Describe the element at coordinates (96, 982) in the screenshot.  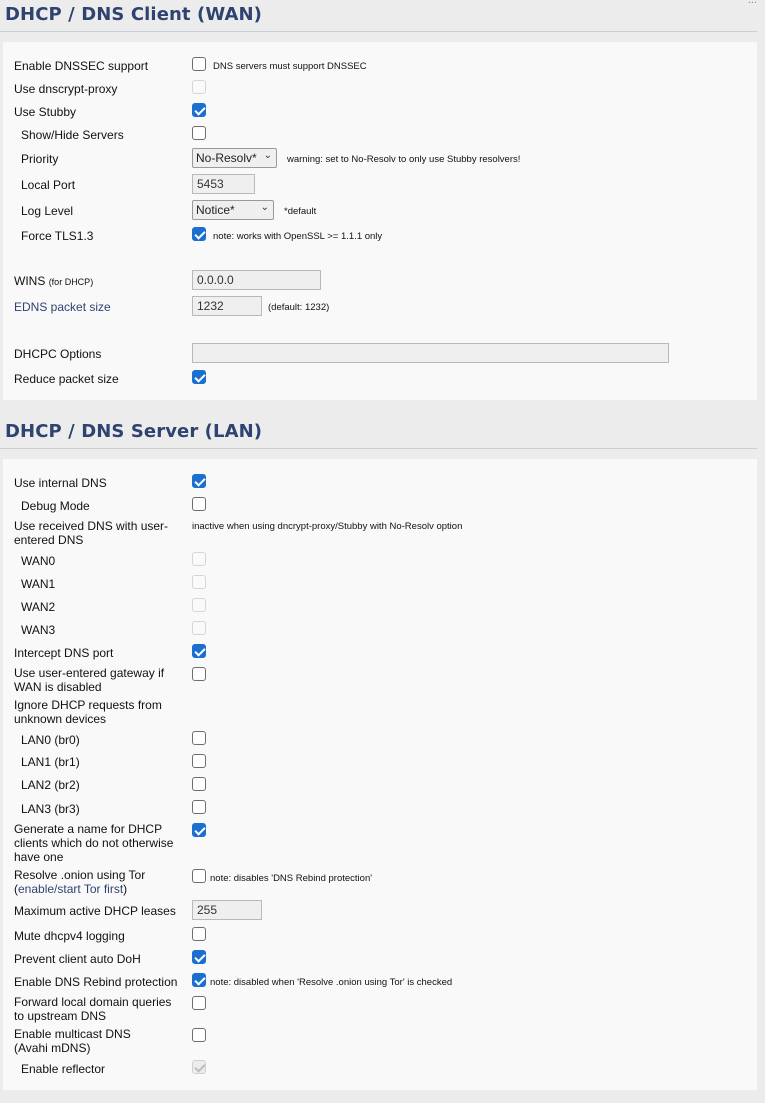
I see `rebind-label: Enable DNS Rebind protection` at that location.